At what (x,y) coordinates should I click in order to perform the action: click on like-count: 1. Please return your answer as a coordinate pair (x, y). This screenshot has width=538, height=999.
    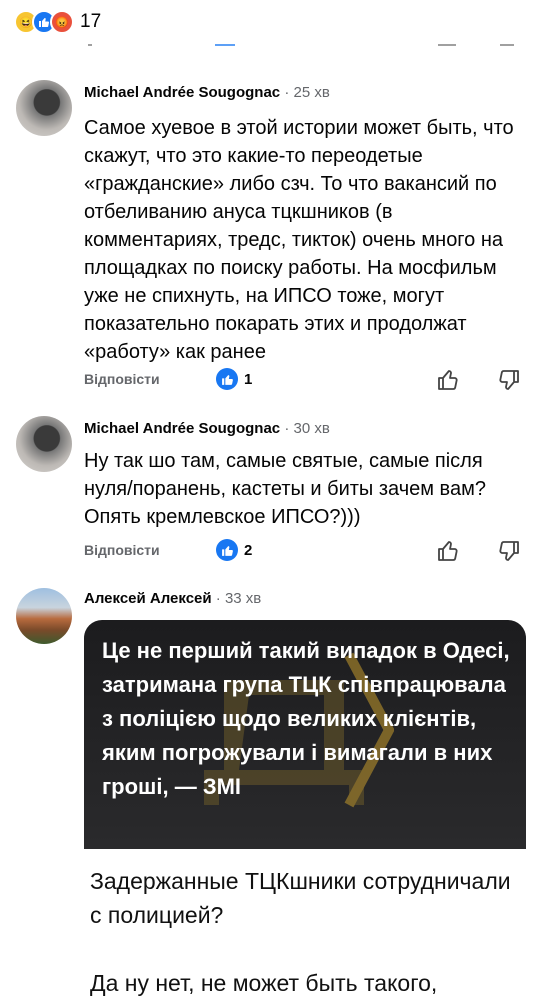
    Looking at the image, I should click on (248, 379).